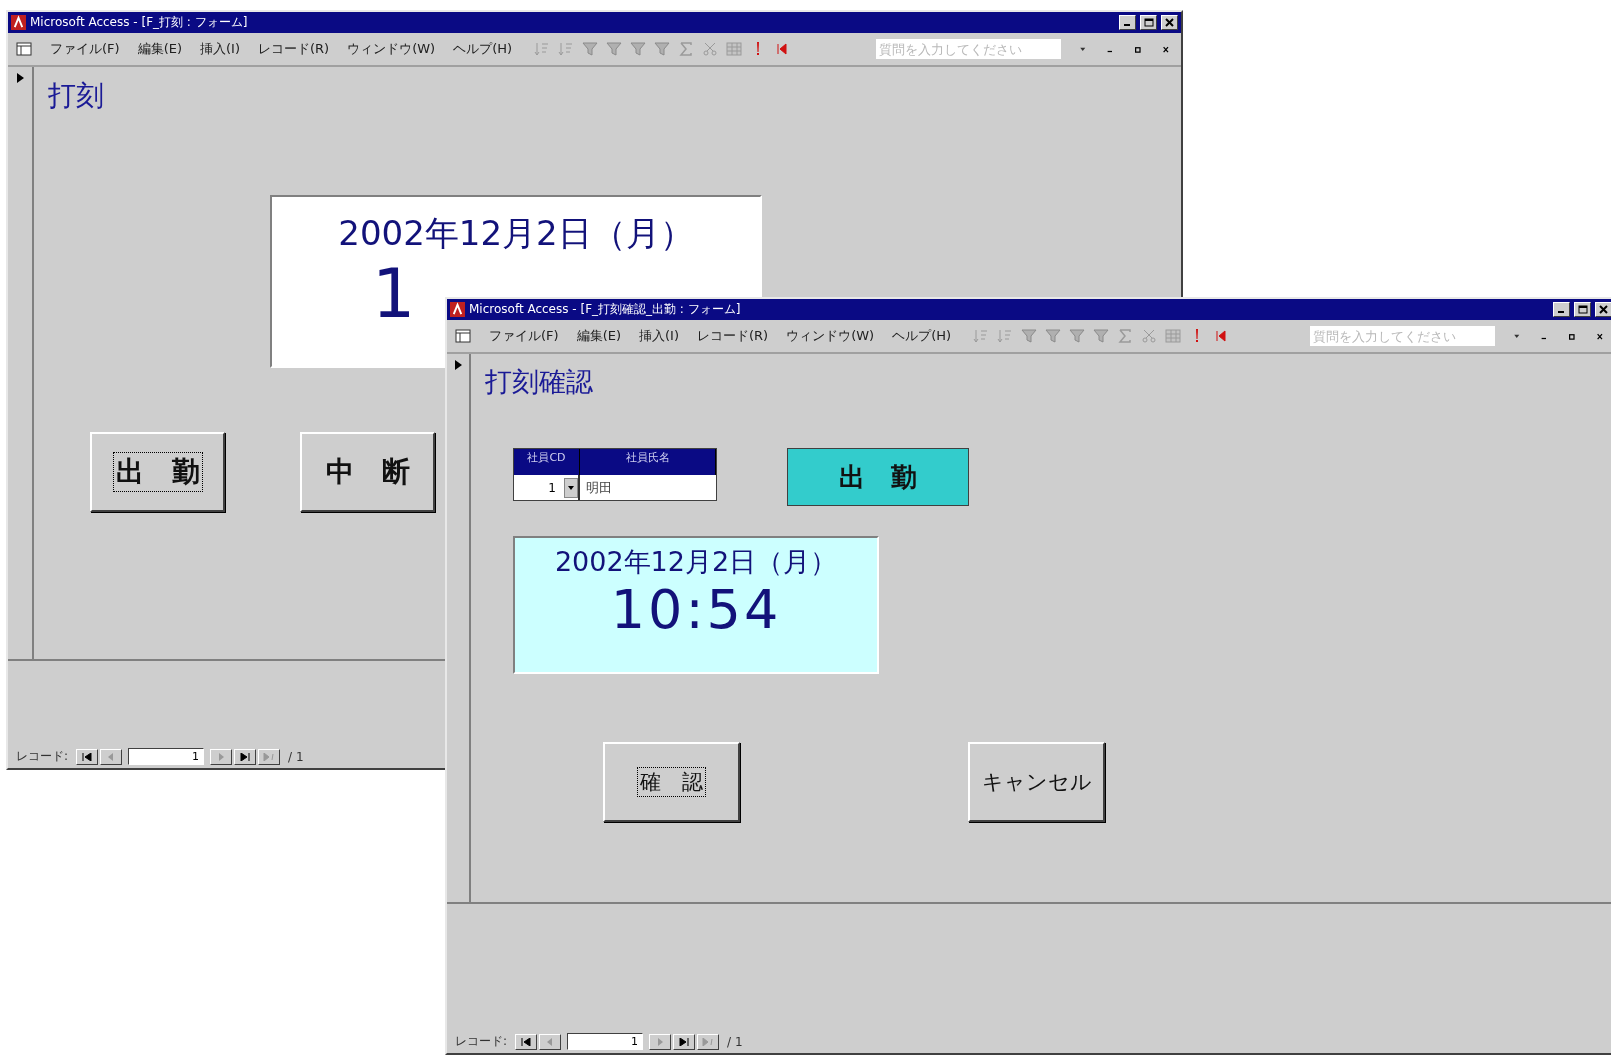 The image size is (1611, 1055). Describe the element at coordinates (599, 488) in the screenshot. I see `employee-name: 明田` at that location.